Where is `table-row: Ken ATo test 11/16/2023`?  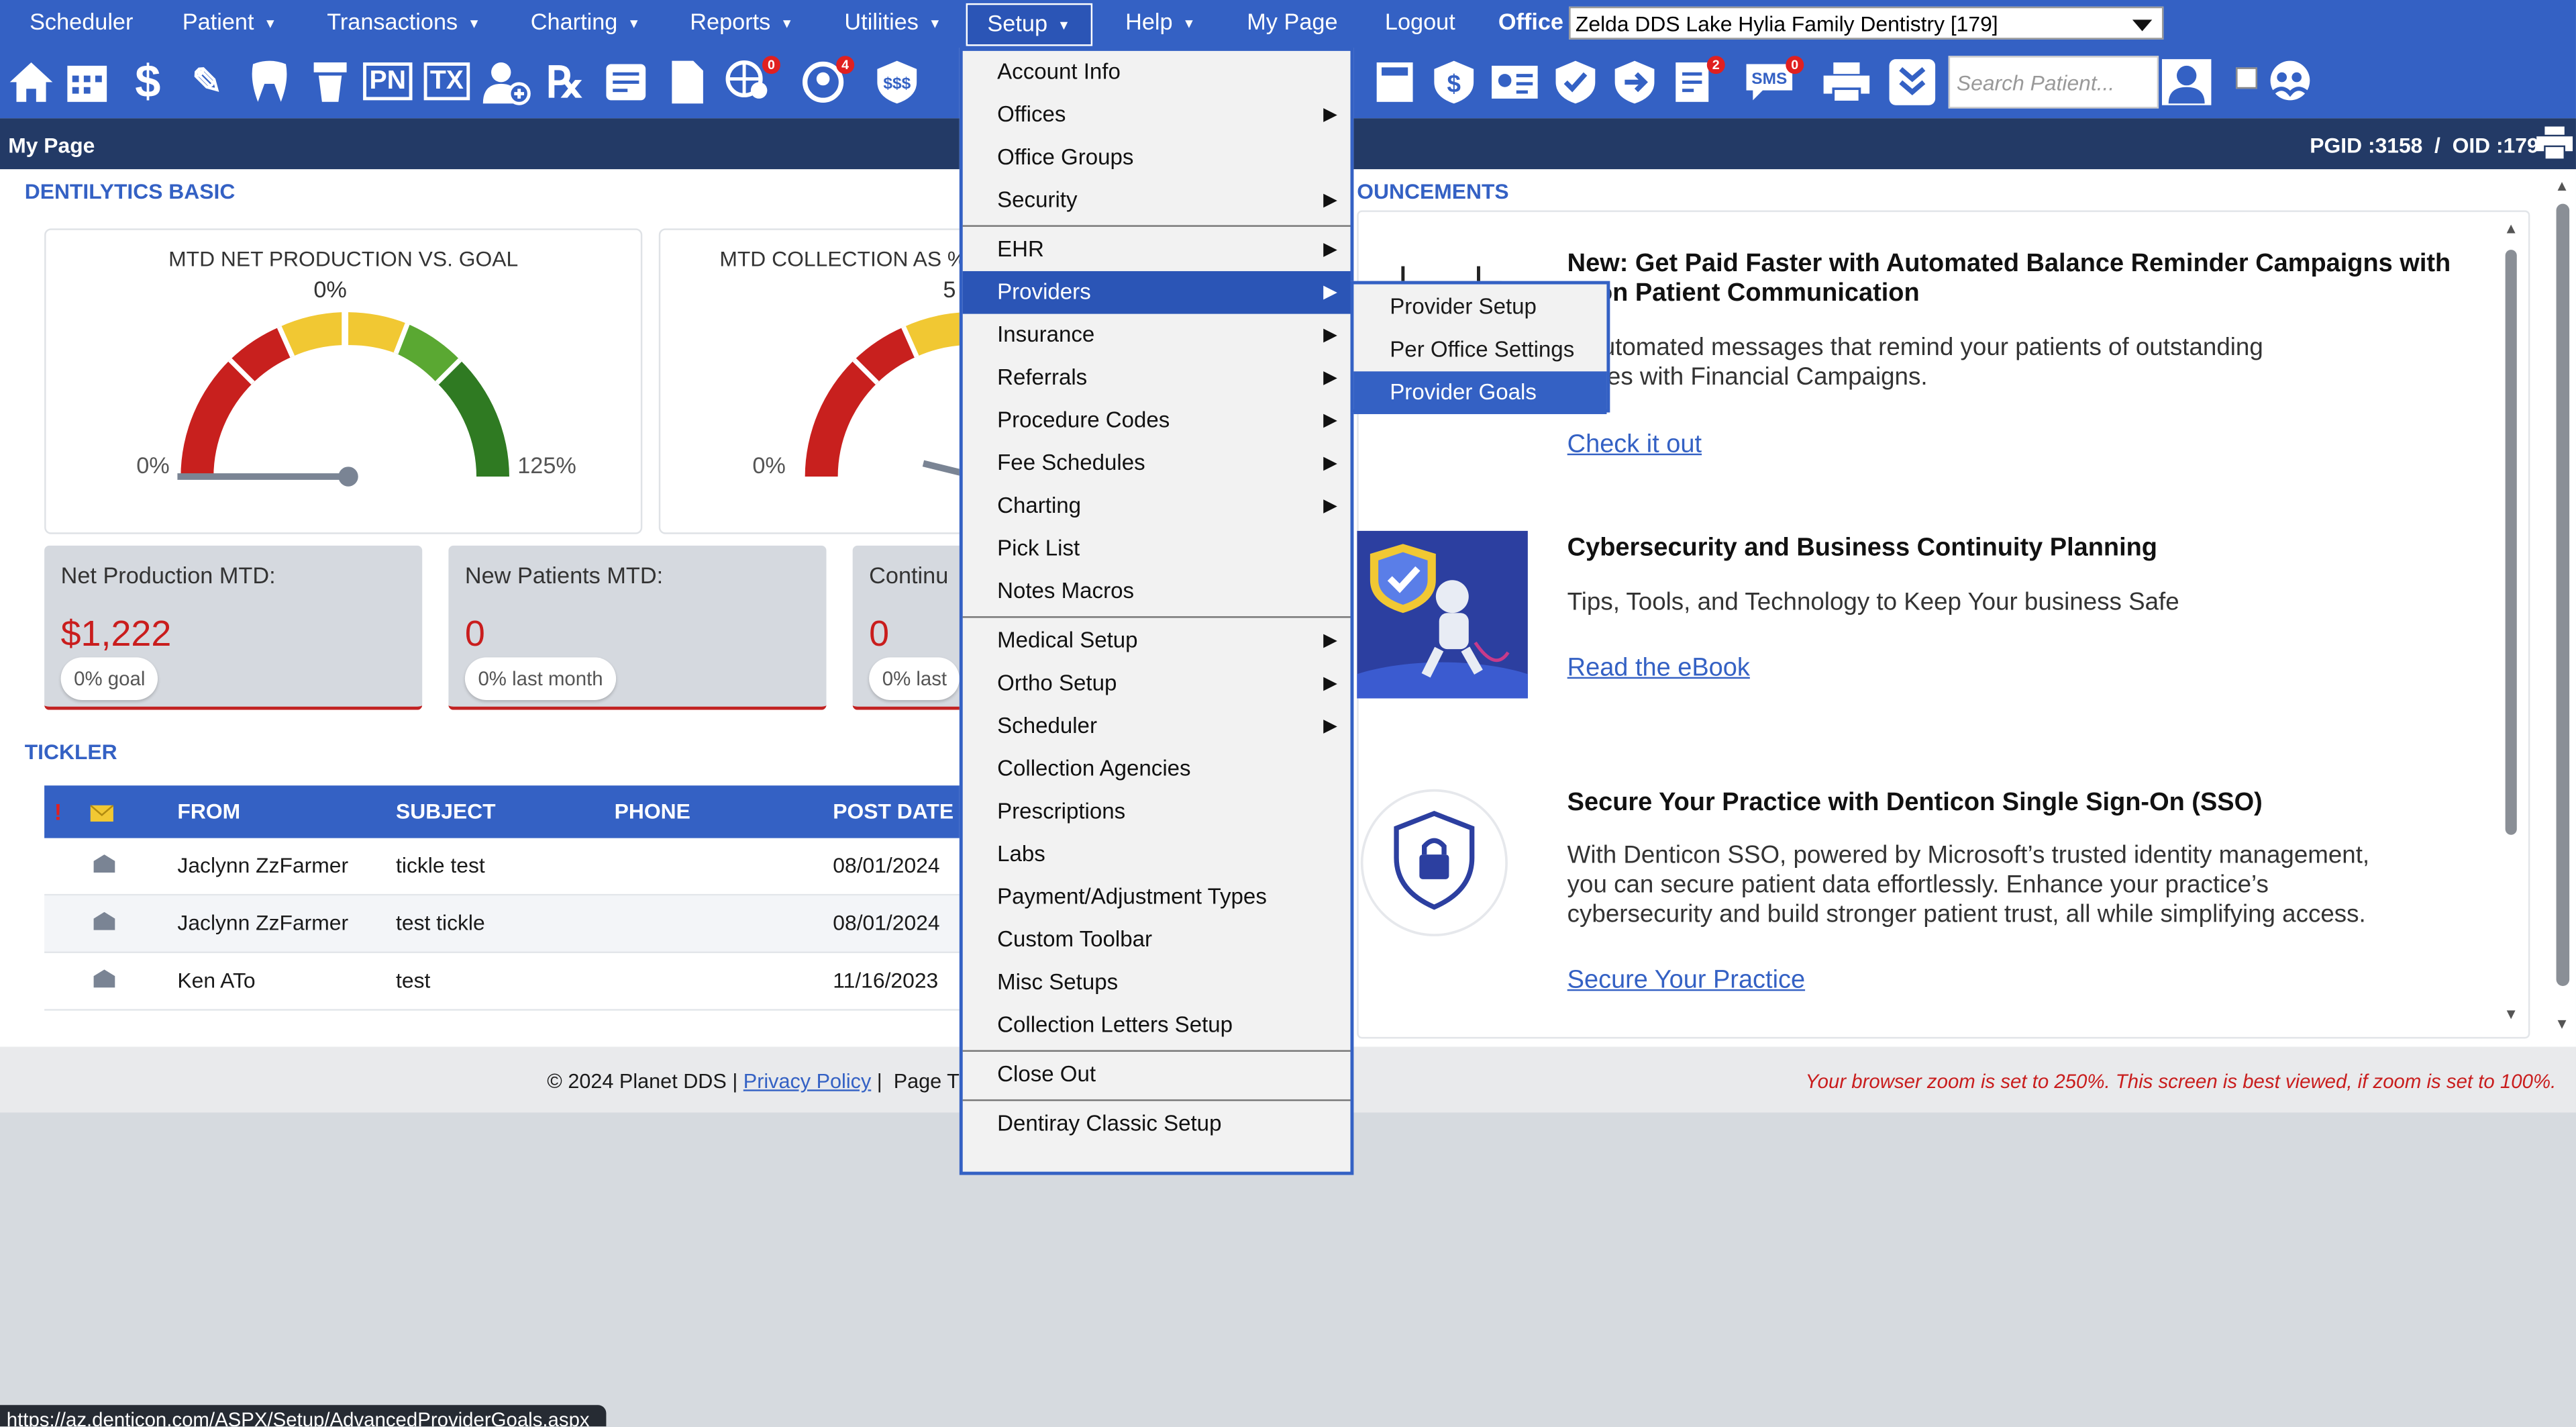 table-row: Ken ATo test 11/16/2023 is located at coordinates (504, 982).